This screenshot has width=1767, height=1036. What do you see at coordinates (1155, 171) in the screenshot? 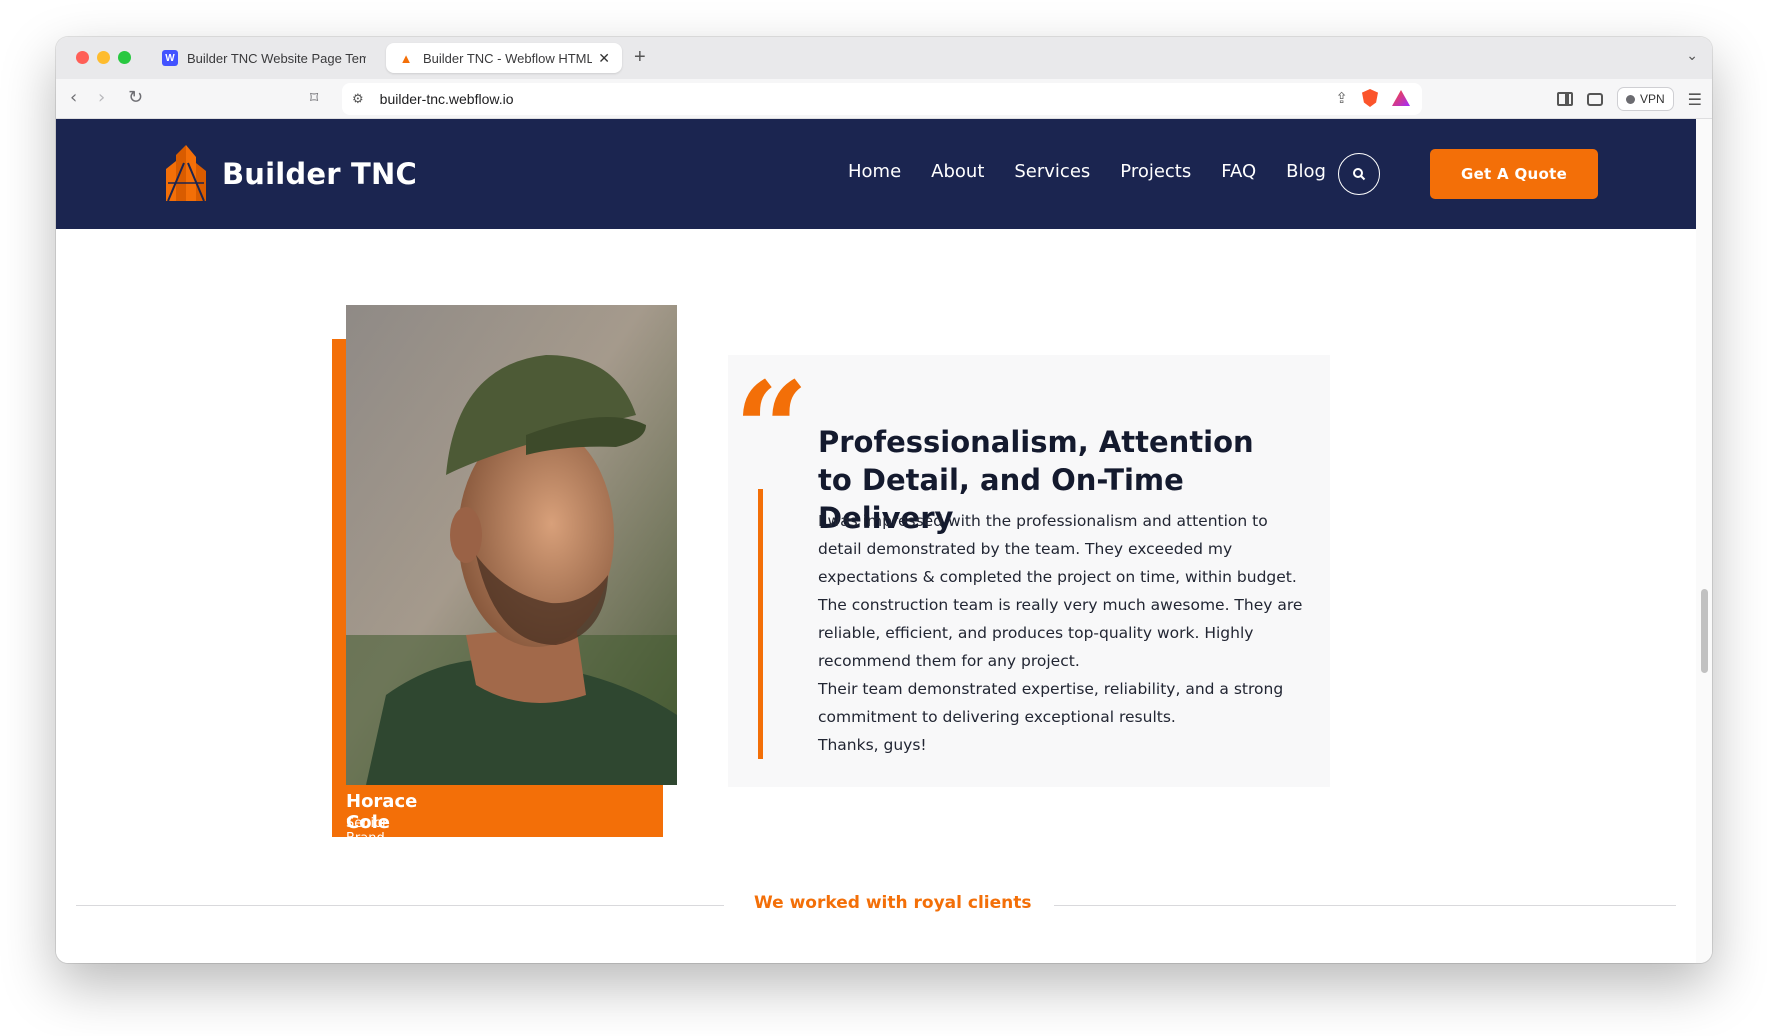
I see `nav-projects: Projects` at bounding box center [1155, 171].